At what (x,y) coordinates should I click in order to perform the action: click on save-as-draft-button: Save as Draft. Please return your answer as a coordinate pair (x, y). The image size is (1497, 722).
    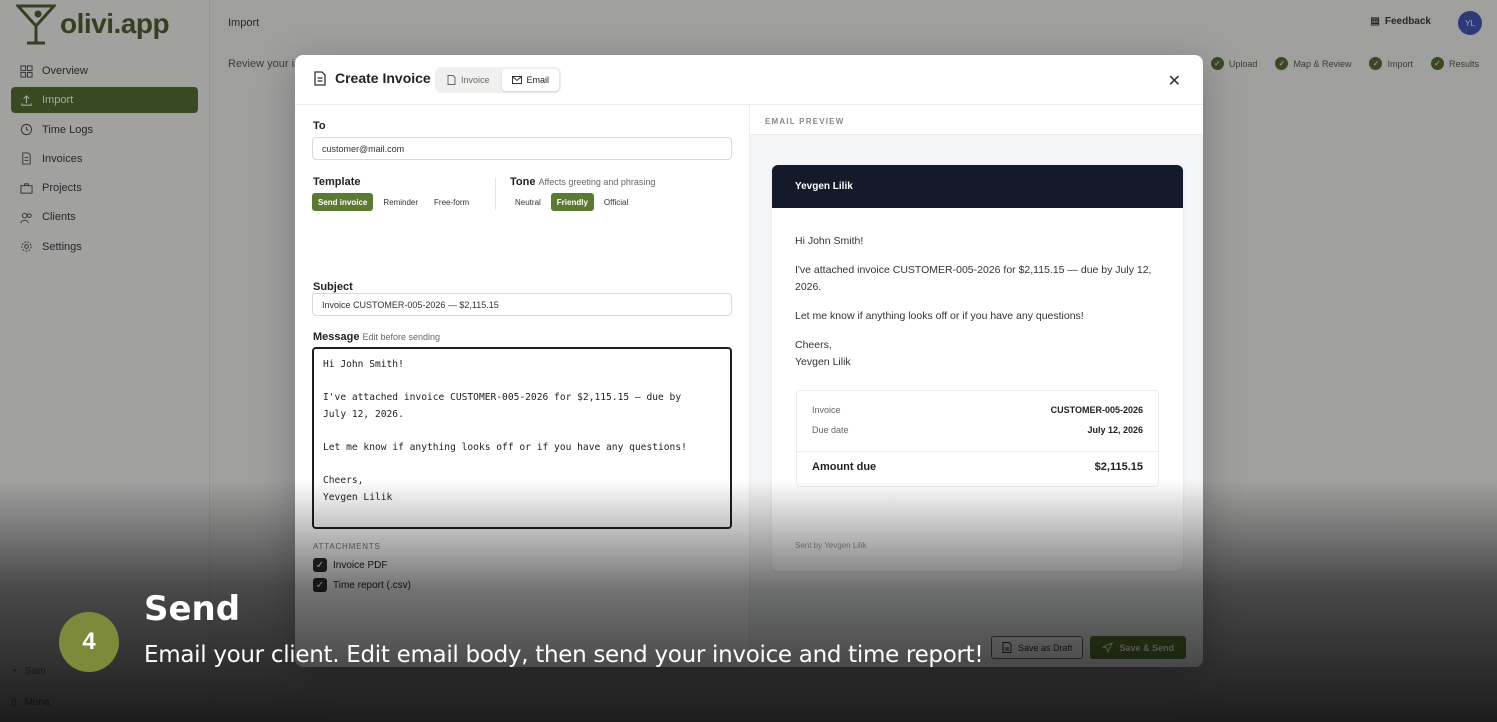
    Looking at the image, I should click on (1037, 647).